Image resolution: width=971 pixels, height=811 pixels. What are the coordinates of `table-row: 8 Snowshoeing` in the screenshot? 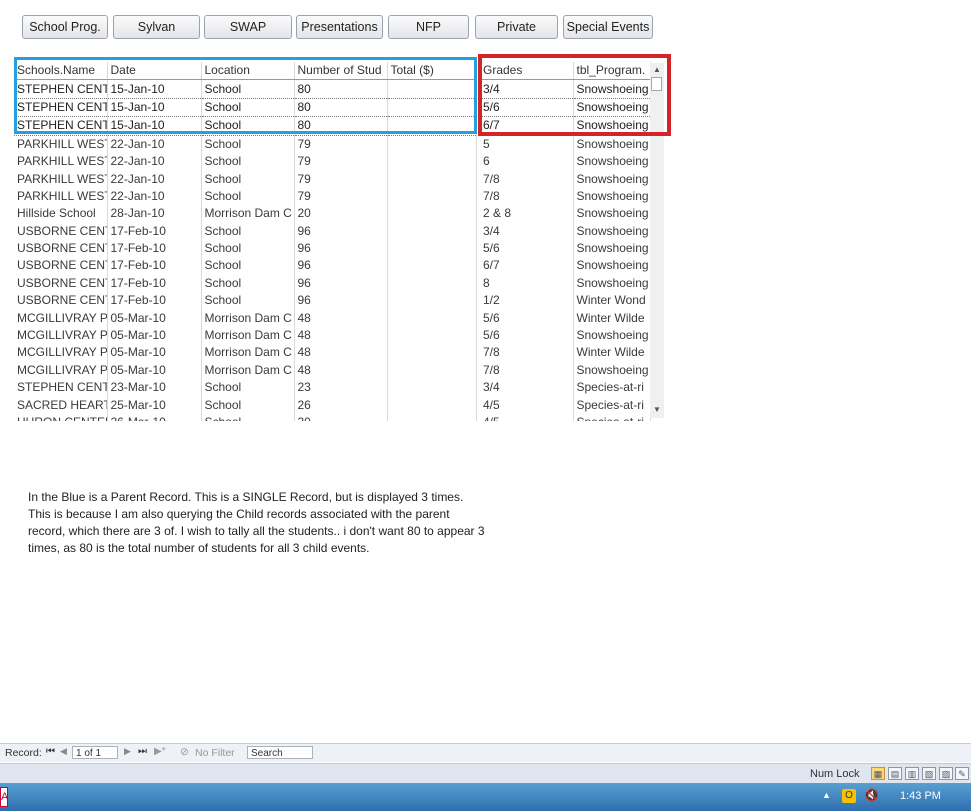 It's located at (565, 283).